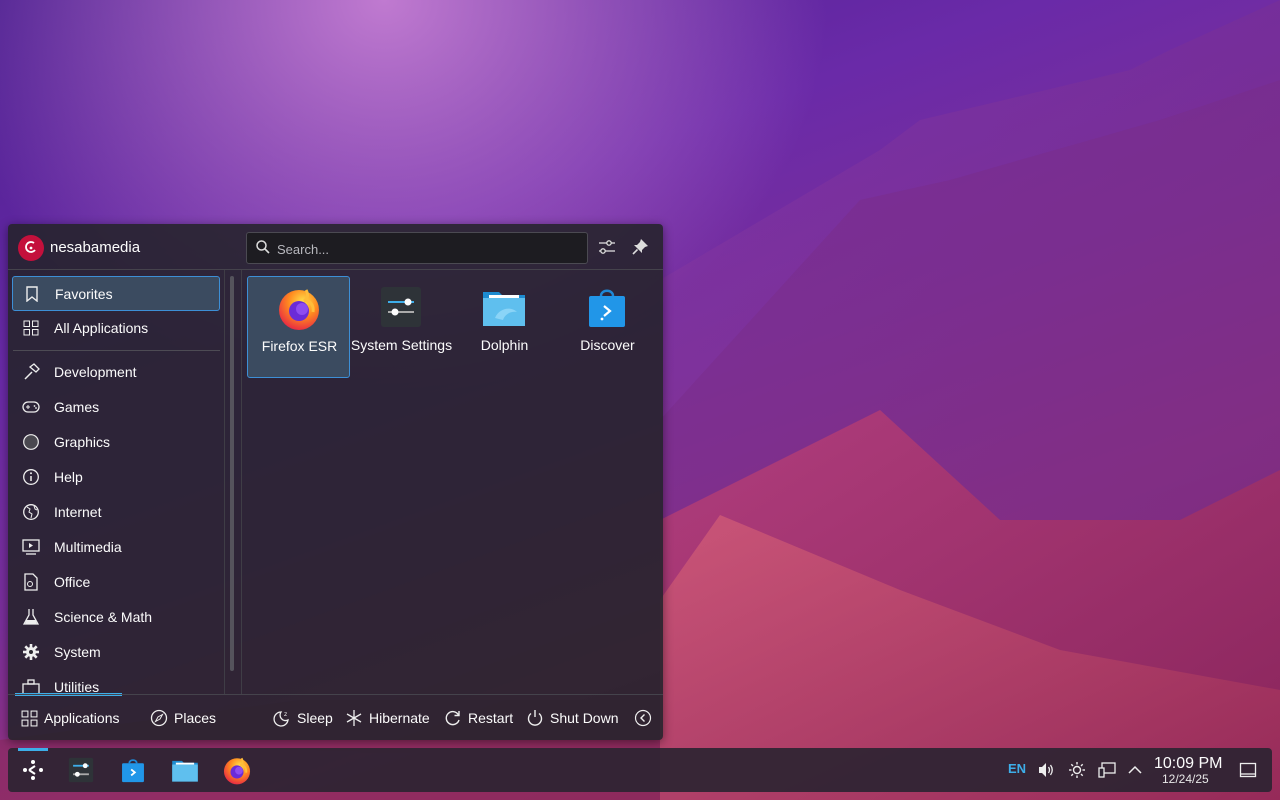  Describe the element at coordinates (299, 346) in the screenshot. I see `app-label: Firefox ESR` at that location.